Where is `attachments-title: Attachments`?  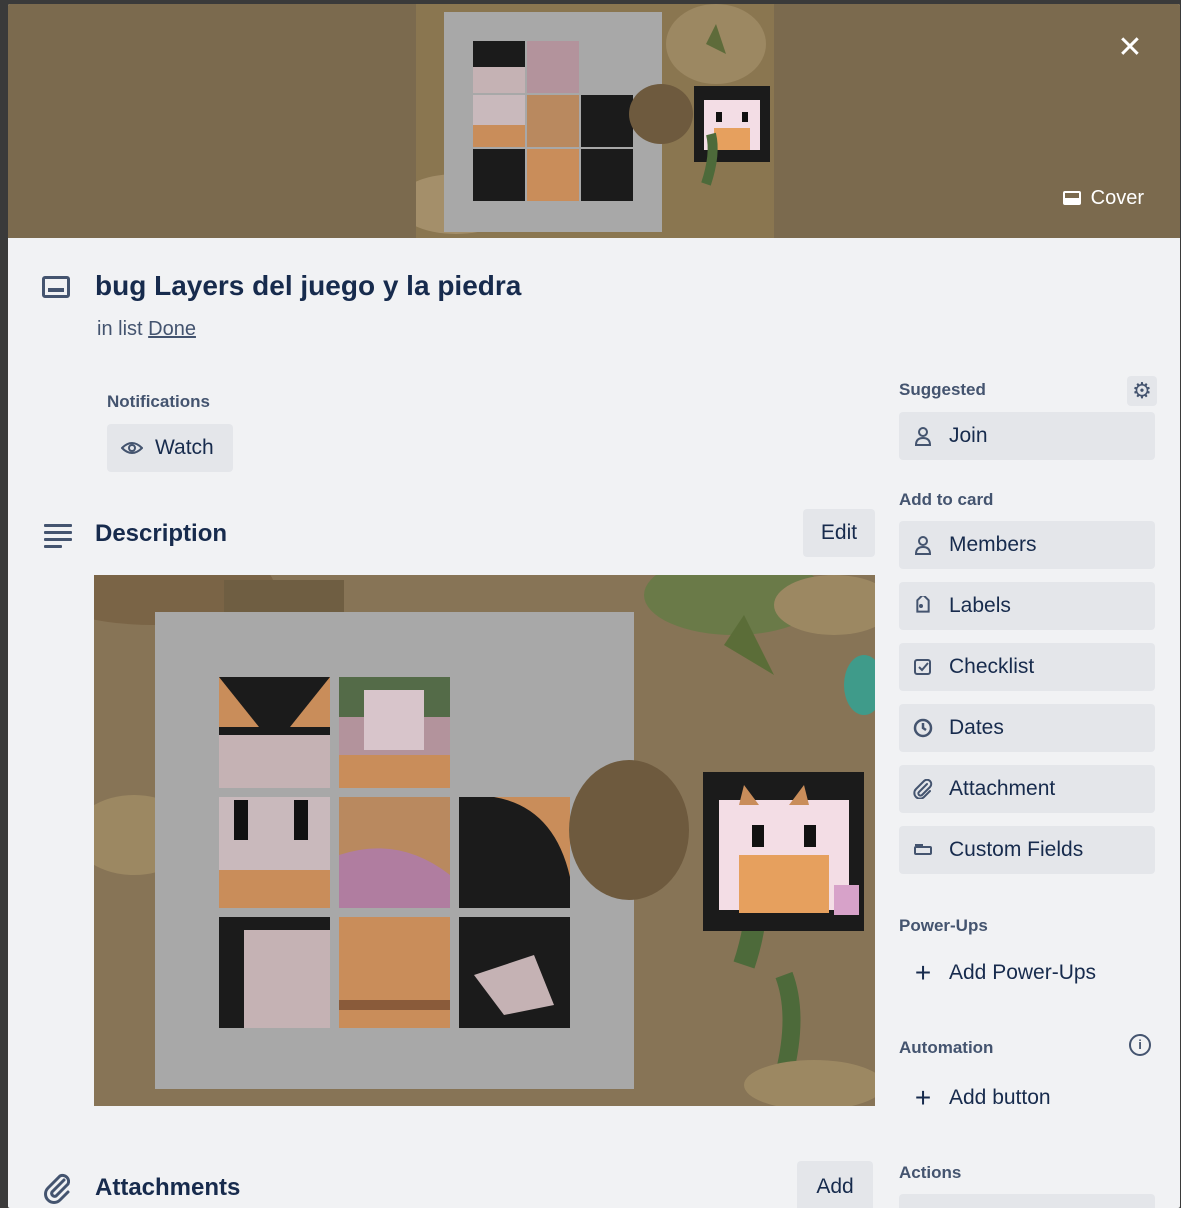 attachments-title: Attachments is located at coordinates (168, 1187).